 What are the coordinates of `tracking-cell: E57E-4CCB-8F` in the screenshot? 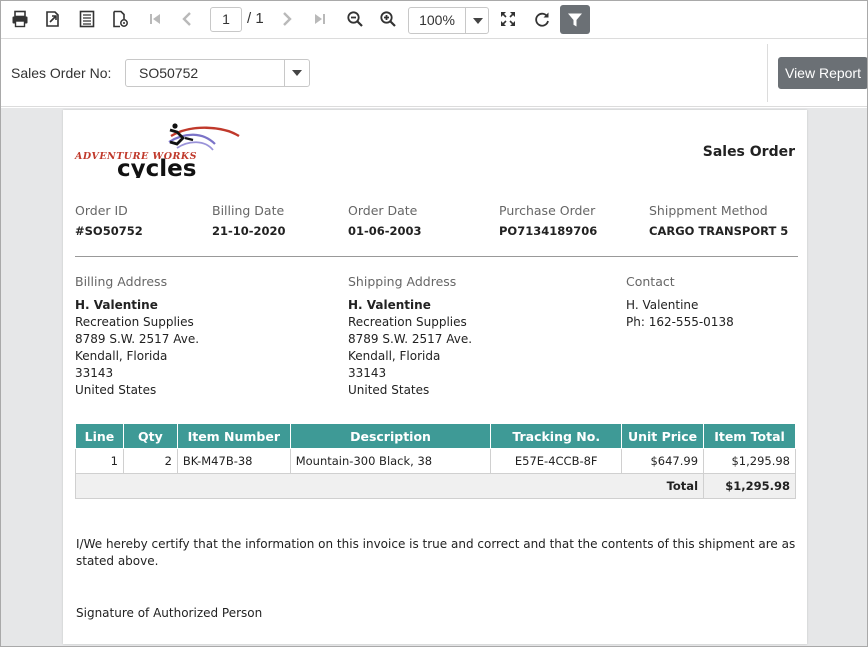 It's located at (556, 461).